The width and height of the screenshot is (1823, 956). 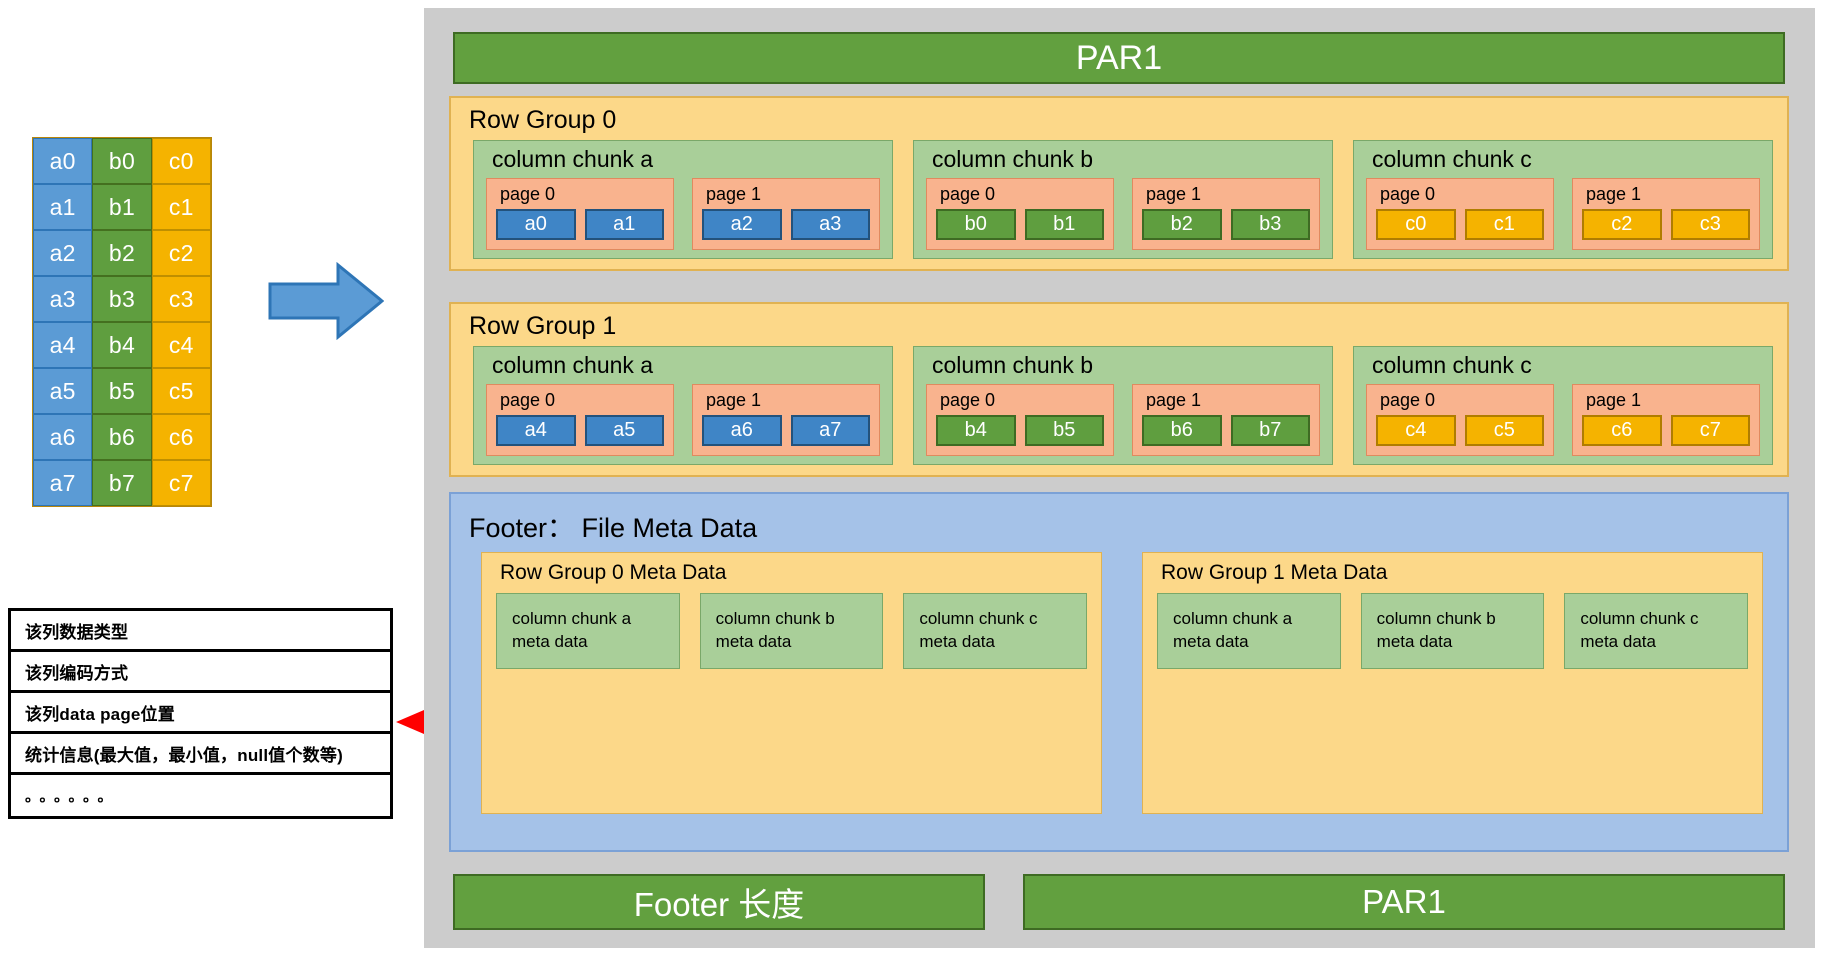 What do you see at coordinates (72, 796) in the screenshot?
I see `column-meta-legend-row: 。。。。。。` at bounding box center [72, 796].